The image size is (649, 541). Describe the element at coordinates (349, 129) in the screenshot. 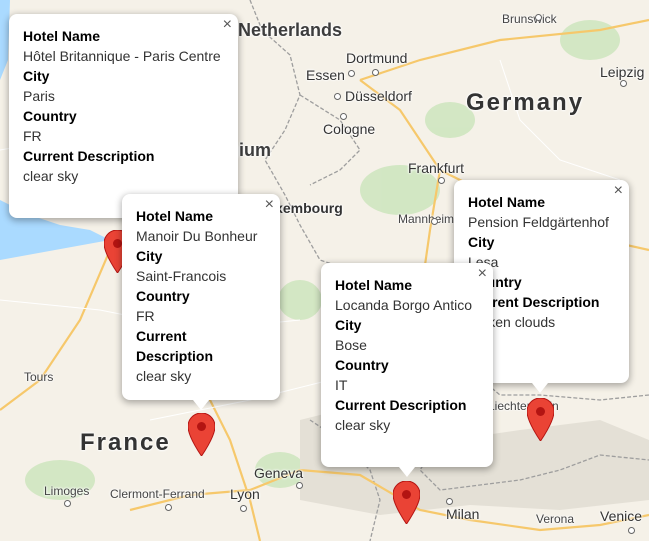

I see `city-label-cologne: Cologne` at that location.